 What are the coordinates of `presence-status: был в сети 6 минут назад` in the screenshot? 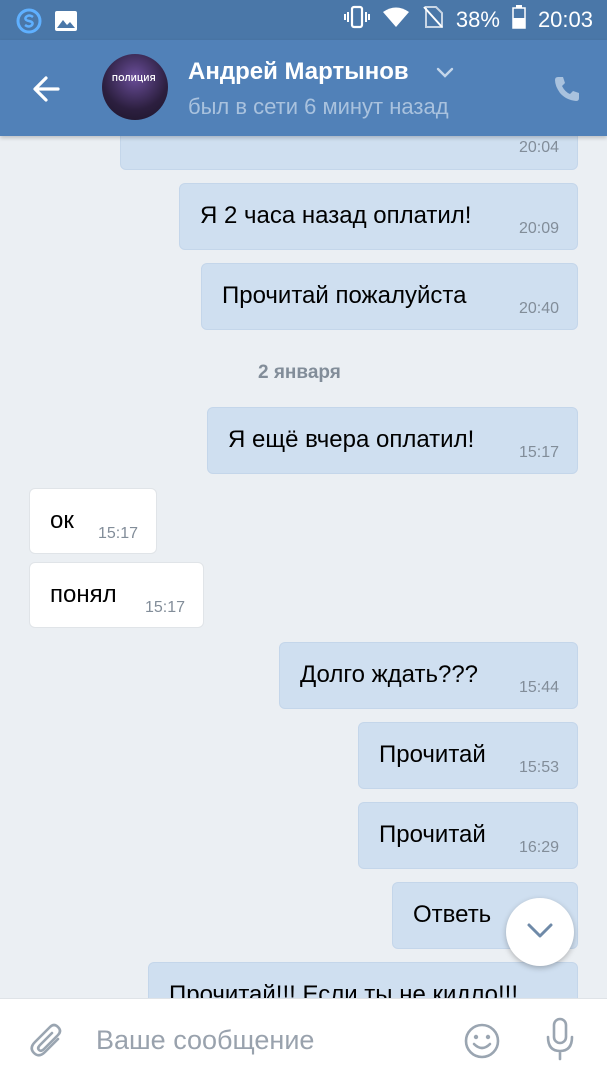 It's located at (318, 106).